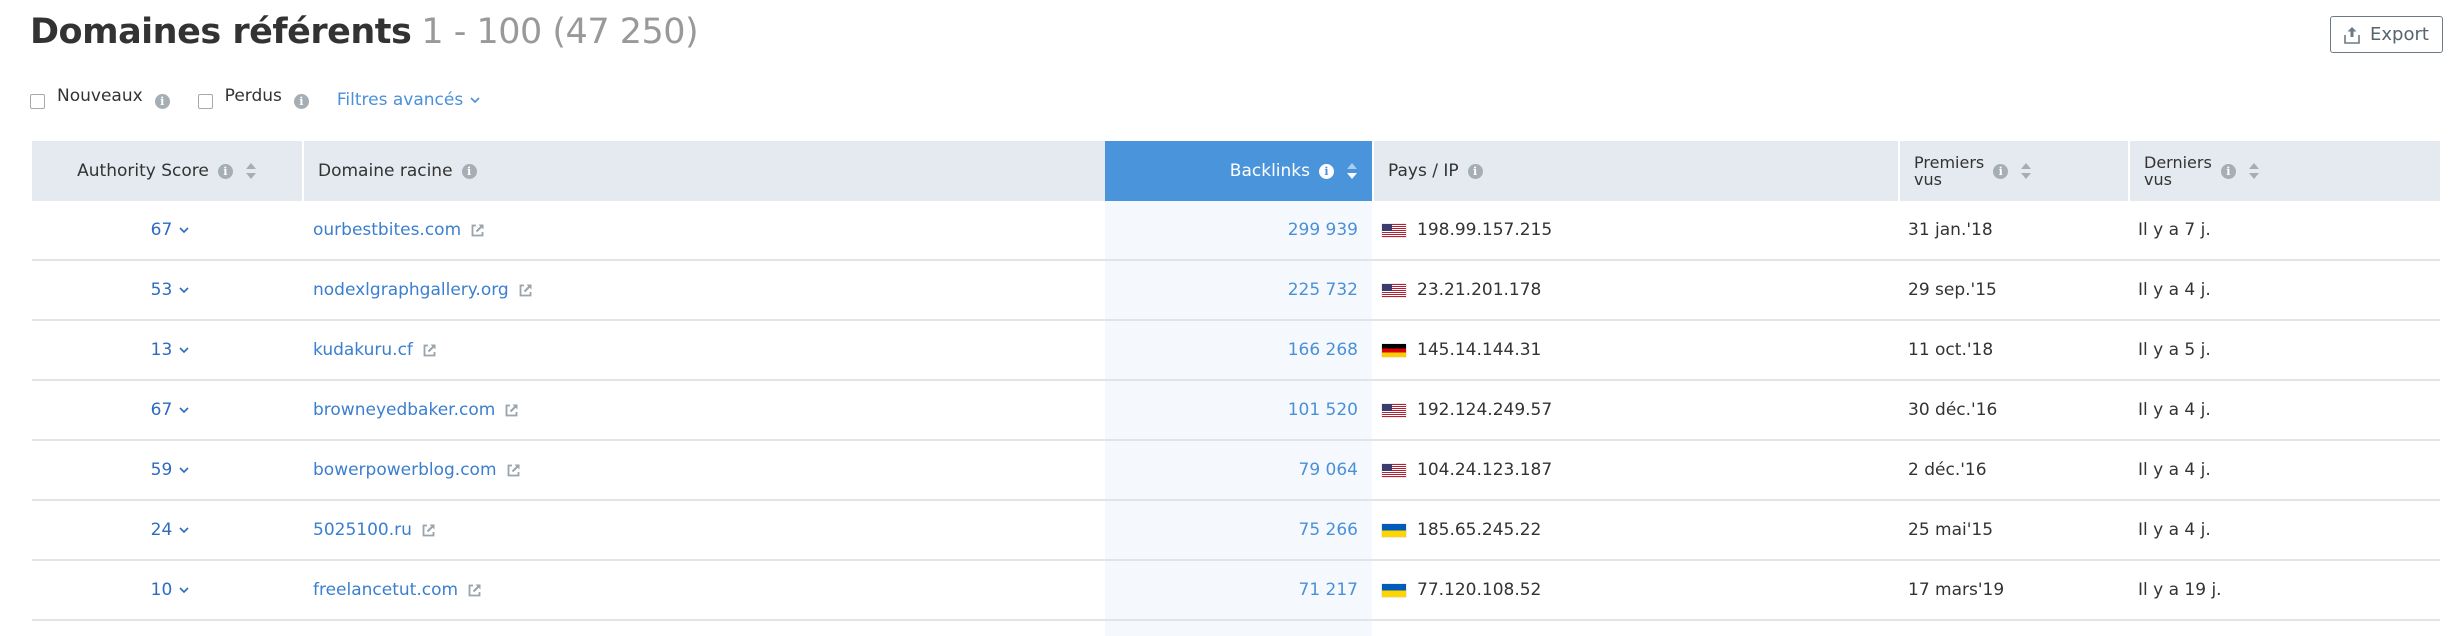 Image resolution: width=2456 pixels, height=636 pixels. I want to click on authority-score-cell: 59, so click(167, 470).